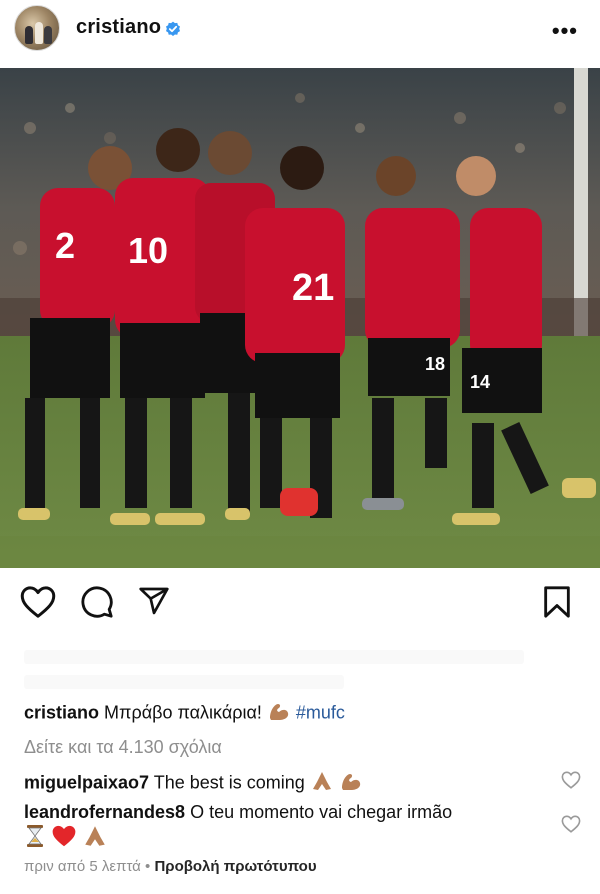 Image resolution: width=600 pixels, height=894 pixels. Describe the element at coordinates (86, 782) in the screenshot. I see `comment-username: miguelpaixao7` at that location.